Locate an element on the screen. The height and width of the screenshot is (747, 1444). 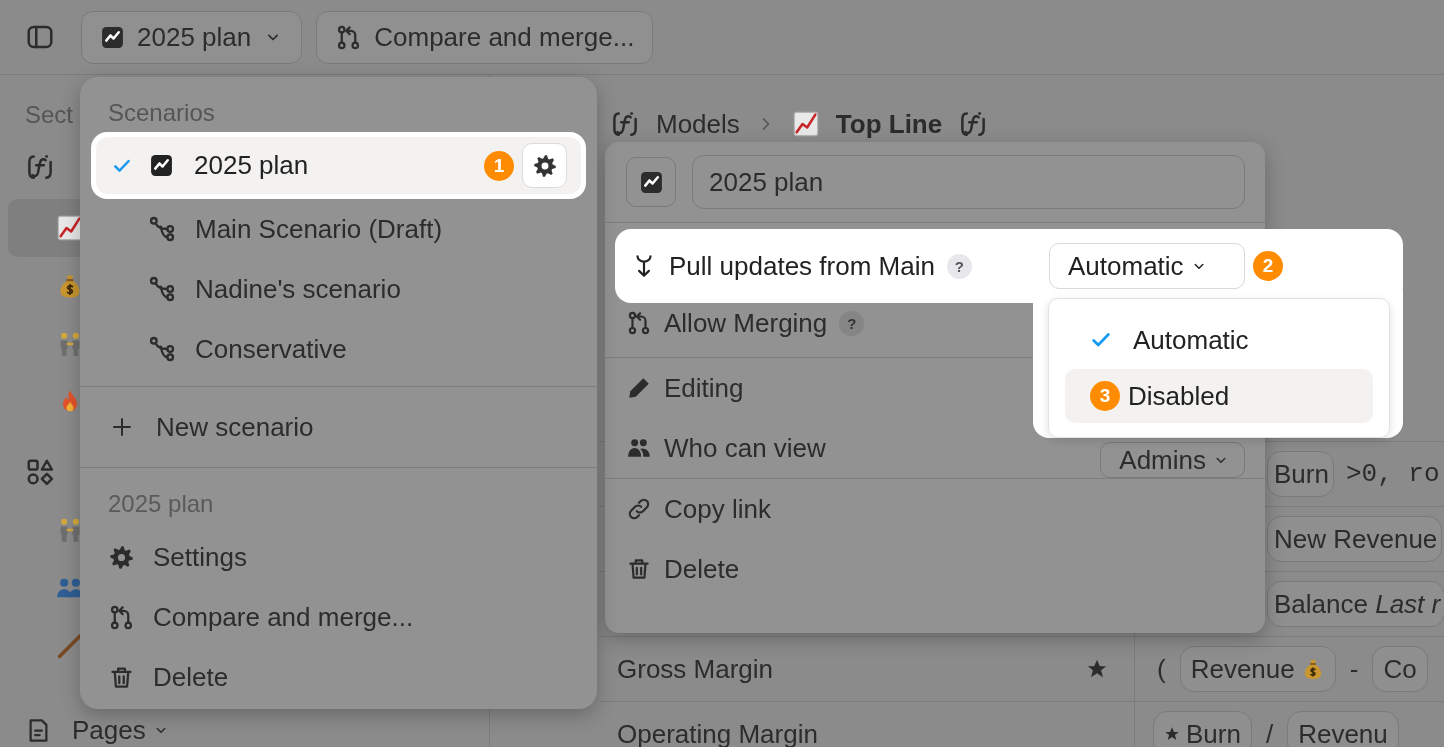
menu-heading: Scenarios is located at coordinates (161, 113).